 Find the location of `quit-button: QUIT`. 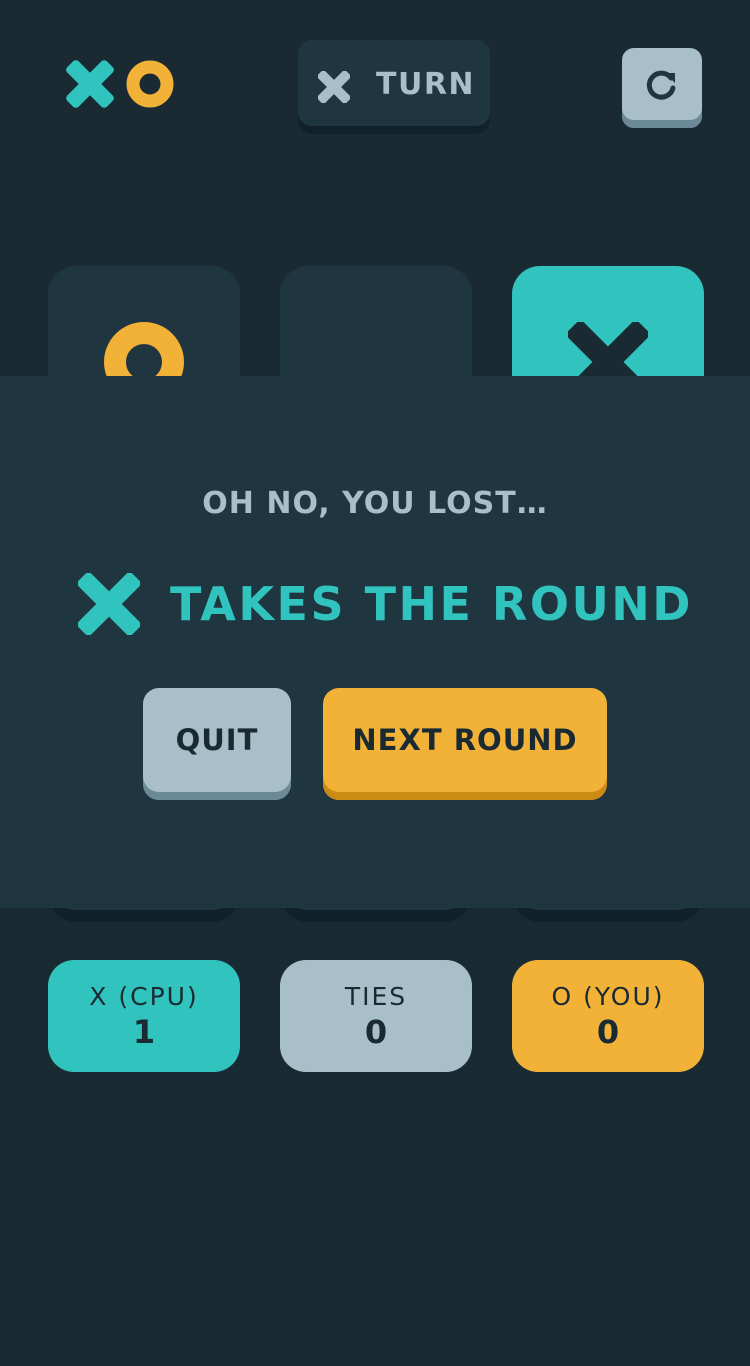

quit-button: QUIT is located at coordinates (217, 744).